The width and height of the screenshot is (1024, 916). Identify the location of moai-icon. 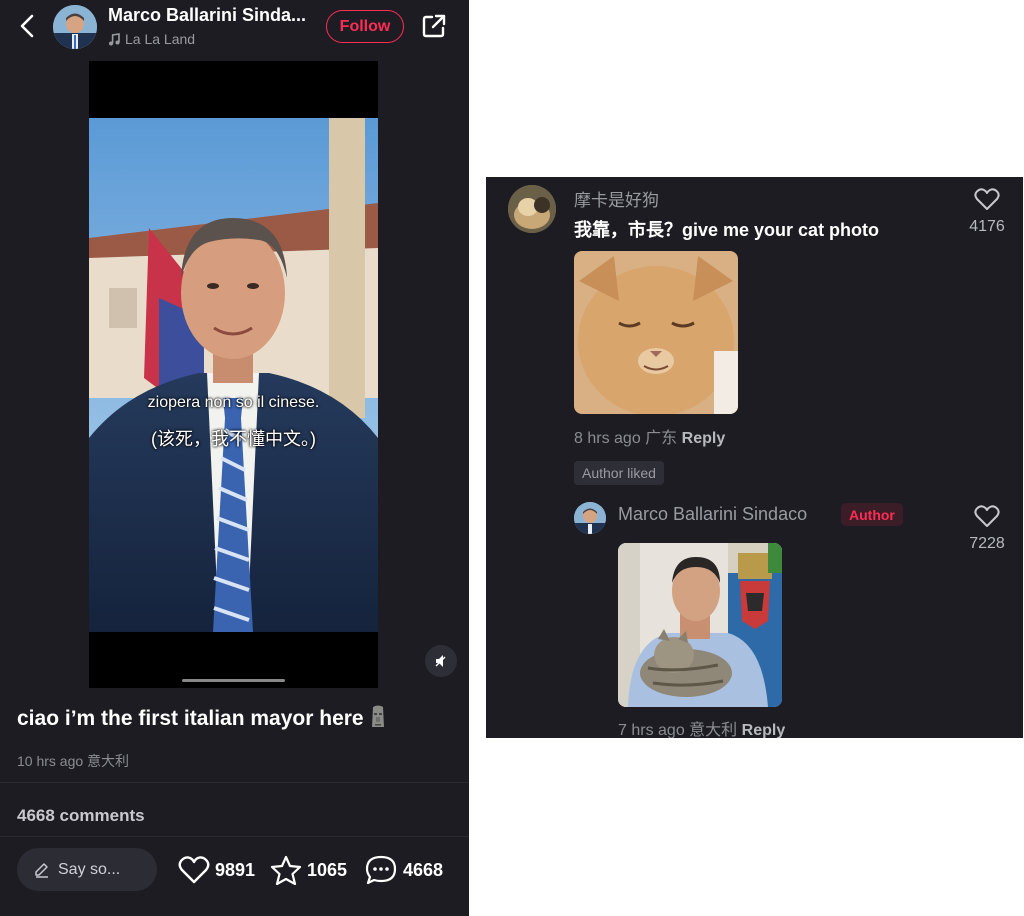
(377, 716).